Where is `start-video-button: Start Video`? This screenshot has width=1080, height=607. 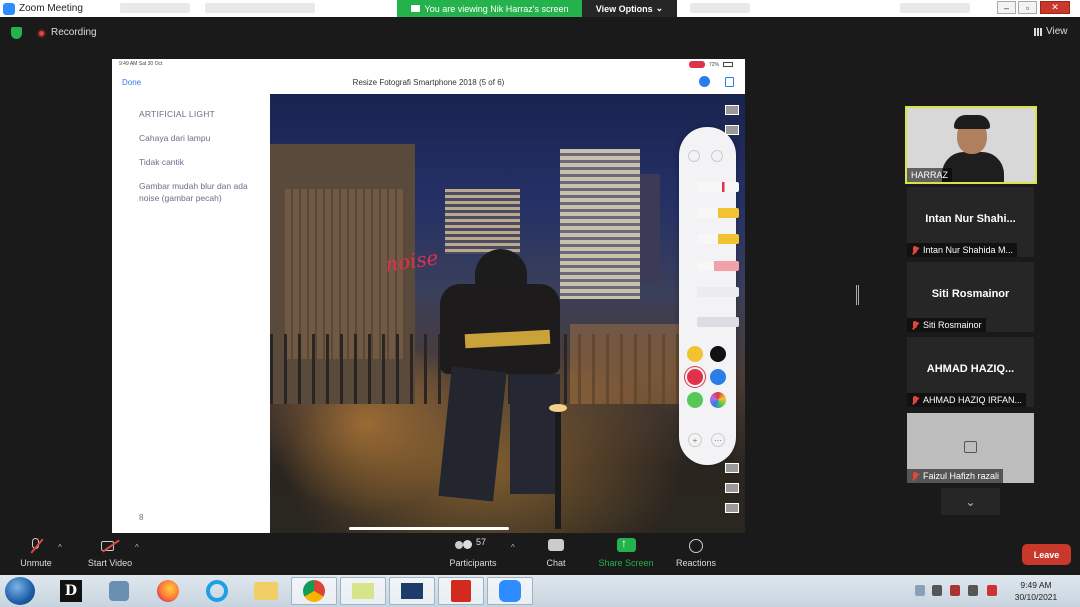
start-video-button: Start Video is located at coordinates (110, 553).